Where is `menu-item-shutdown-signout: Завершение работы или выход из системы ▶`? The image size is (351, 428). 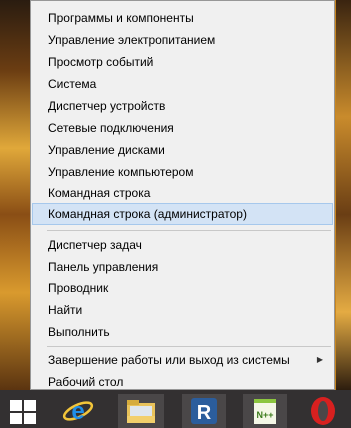
menu-item-shutdown-signout: Завершение работы или выход из системы ▶ is located at coordinates (182, 360).